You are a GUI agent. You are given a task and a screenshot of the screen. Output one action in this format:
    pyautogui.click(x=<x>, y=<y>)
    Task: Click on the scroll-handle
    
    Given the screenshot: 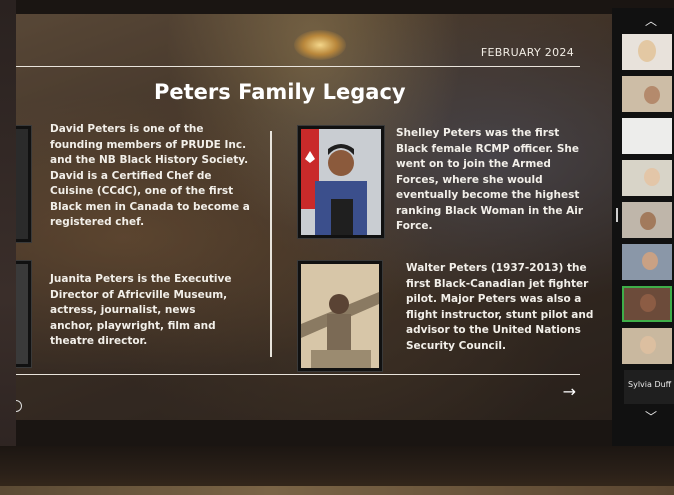 What is the action you would take?
    pyautogui.click(x=617, y=215)
    